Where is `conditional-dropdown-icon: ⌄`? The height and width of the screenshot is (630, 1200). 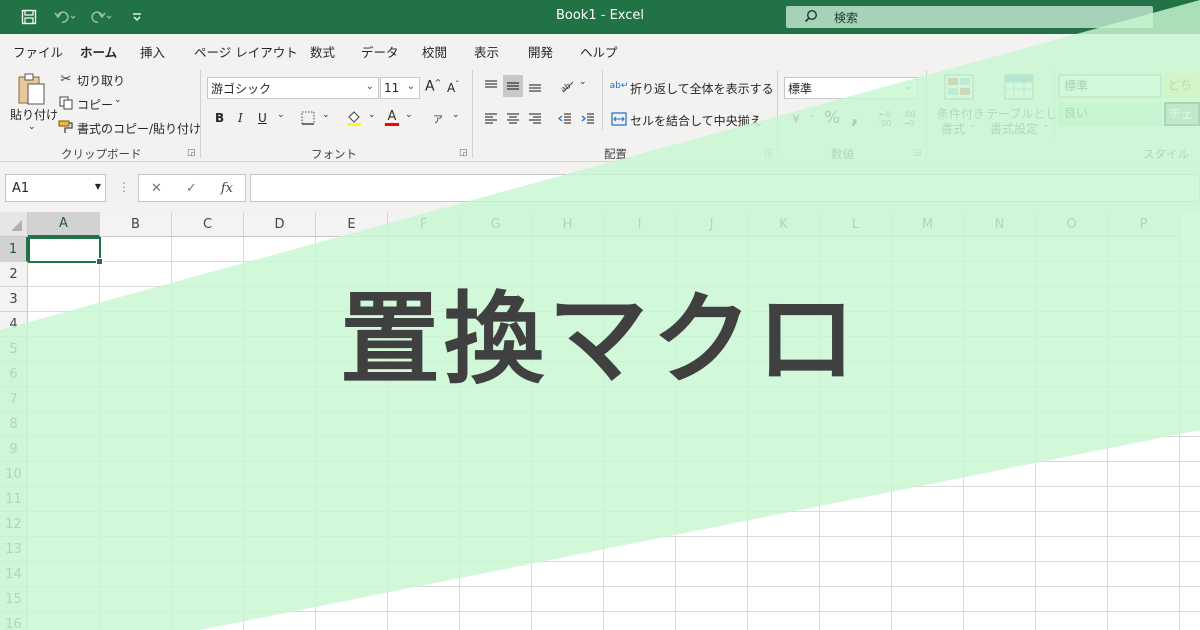 conditional-dropdown-icon: ⌄ is located at coordinates (973, 125).